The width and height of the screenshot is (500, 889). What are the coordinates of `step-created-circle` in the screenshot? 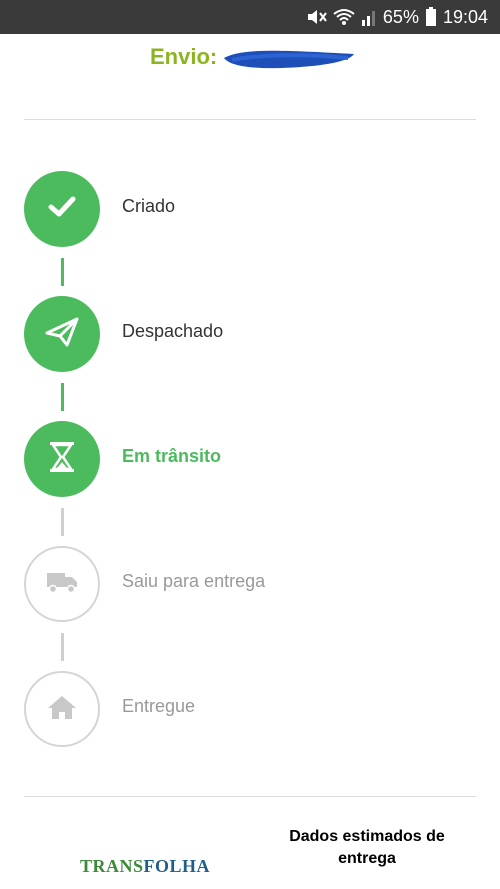 It's located at (62, 209).